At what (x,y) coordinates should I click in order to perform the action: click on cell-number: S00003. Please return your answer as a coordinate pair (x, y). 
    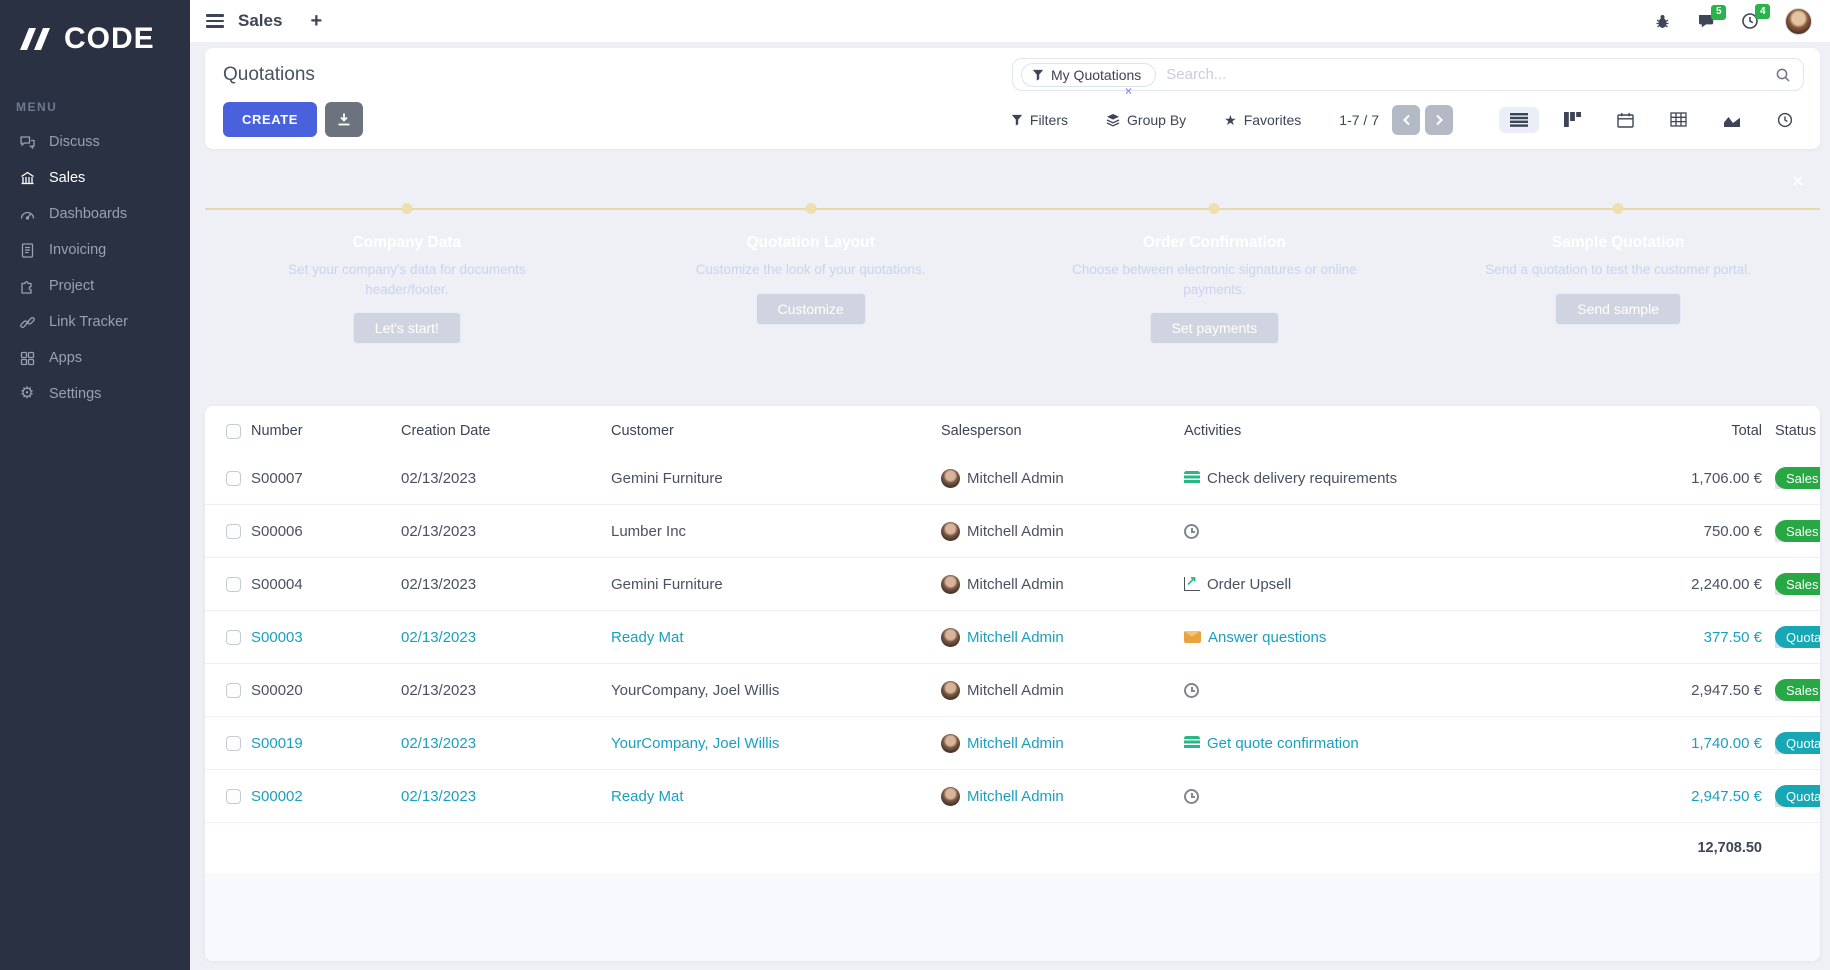
    Looking at the image, I should click on (326, 637).